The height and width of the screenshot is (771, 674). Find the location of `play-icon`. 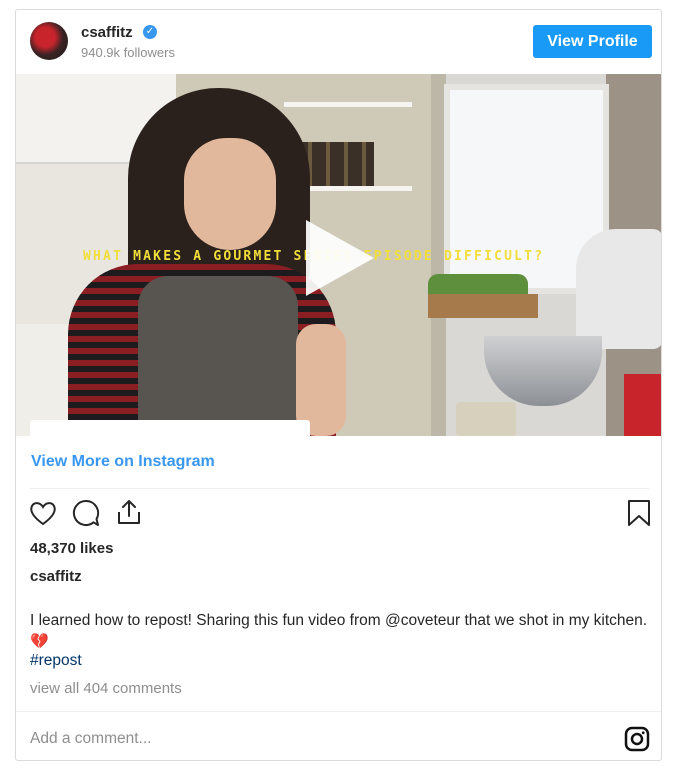

play-icon is located at coordinates (340, 258).